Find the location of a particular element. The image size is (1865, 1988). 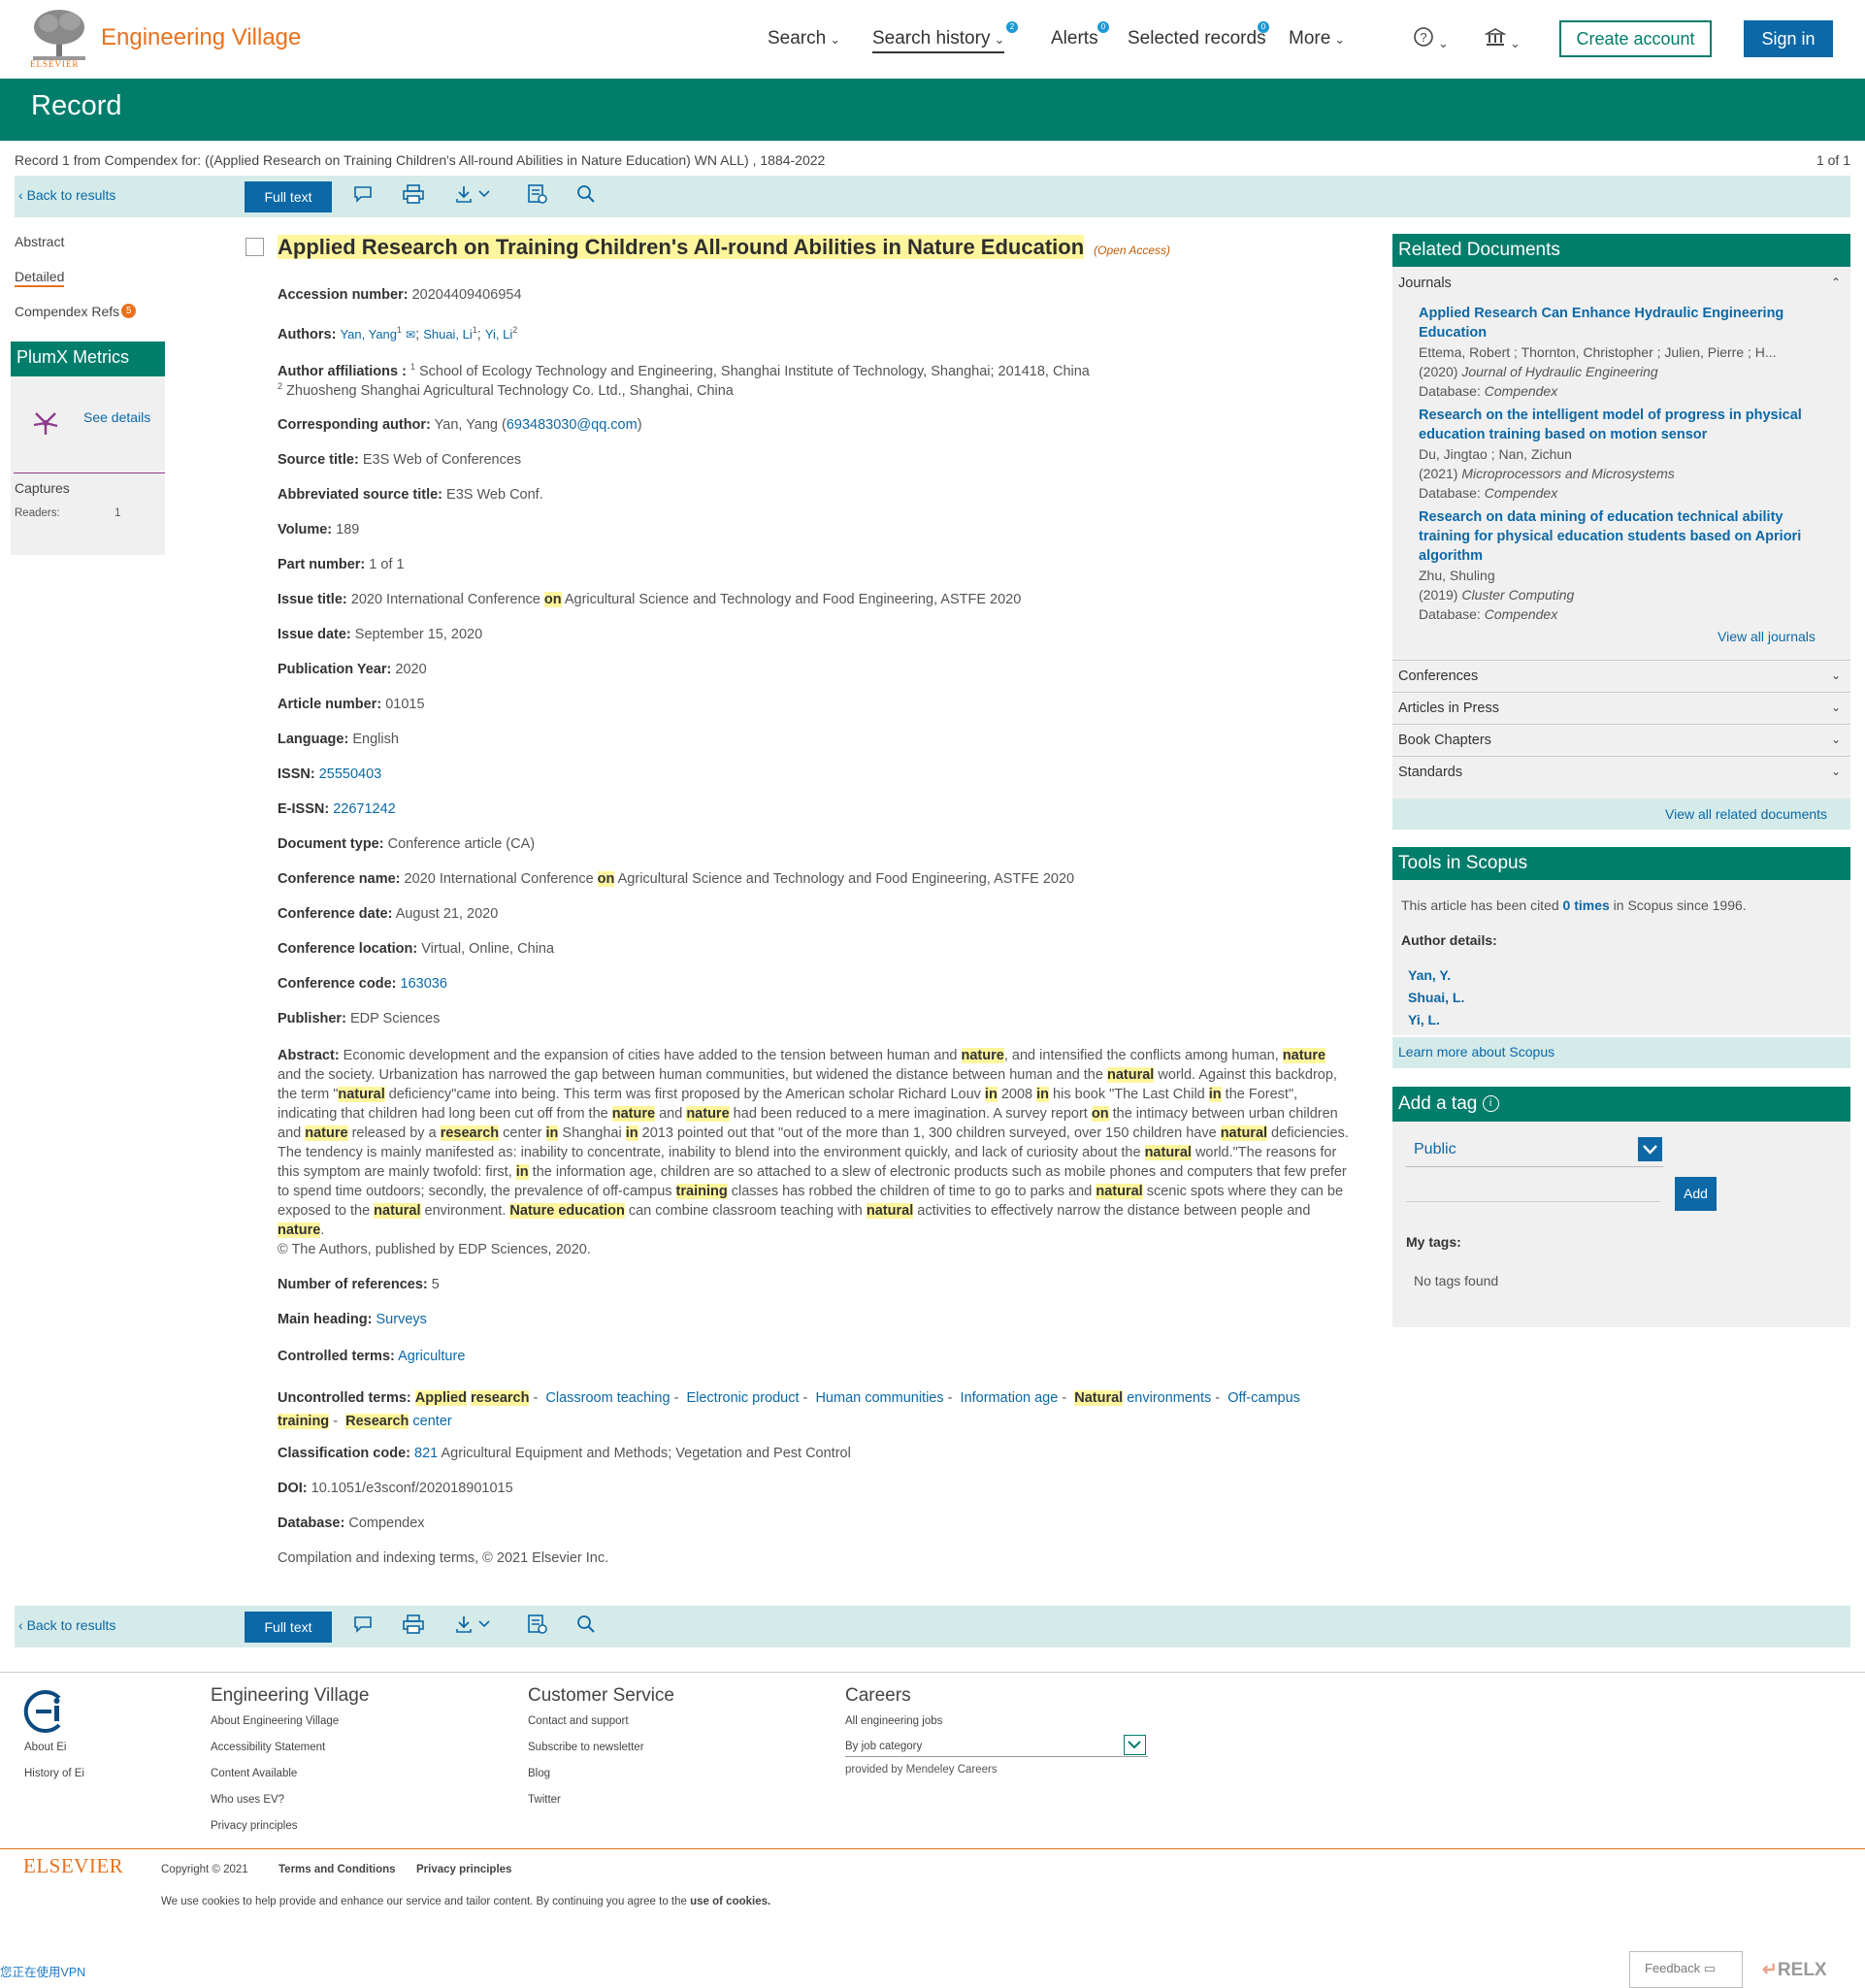

corresponding-email-link: 693483030@qq.com is located at coordinates (572, 425).